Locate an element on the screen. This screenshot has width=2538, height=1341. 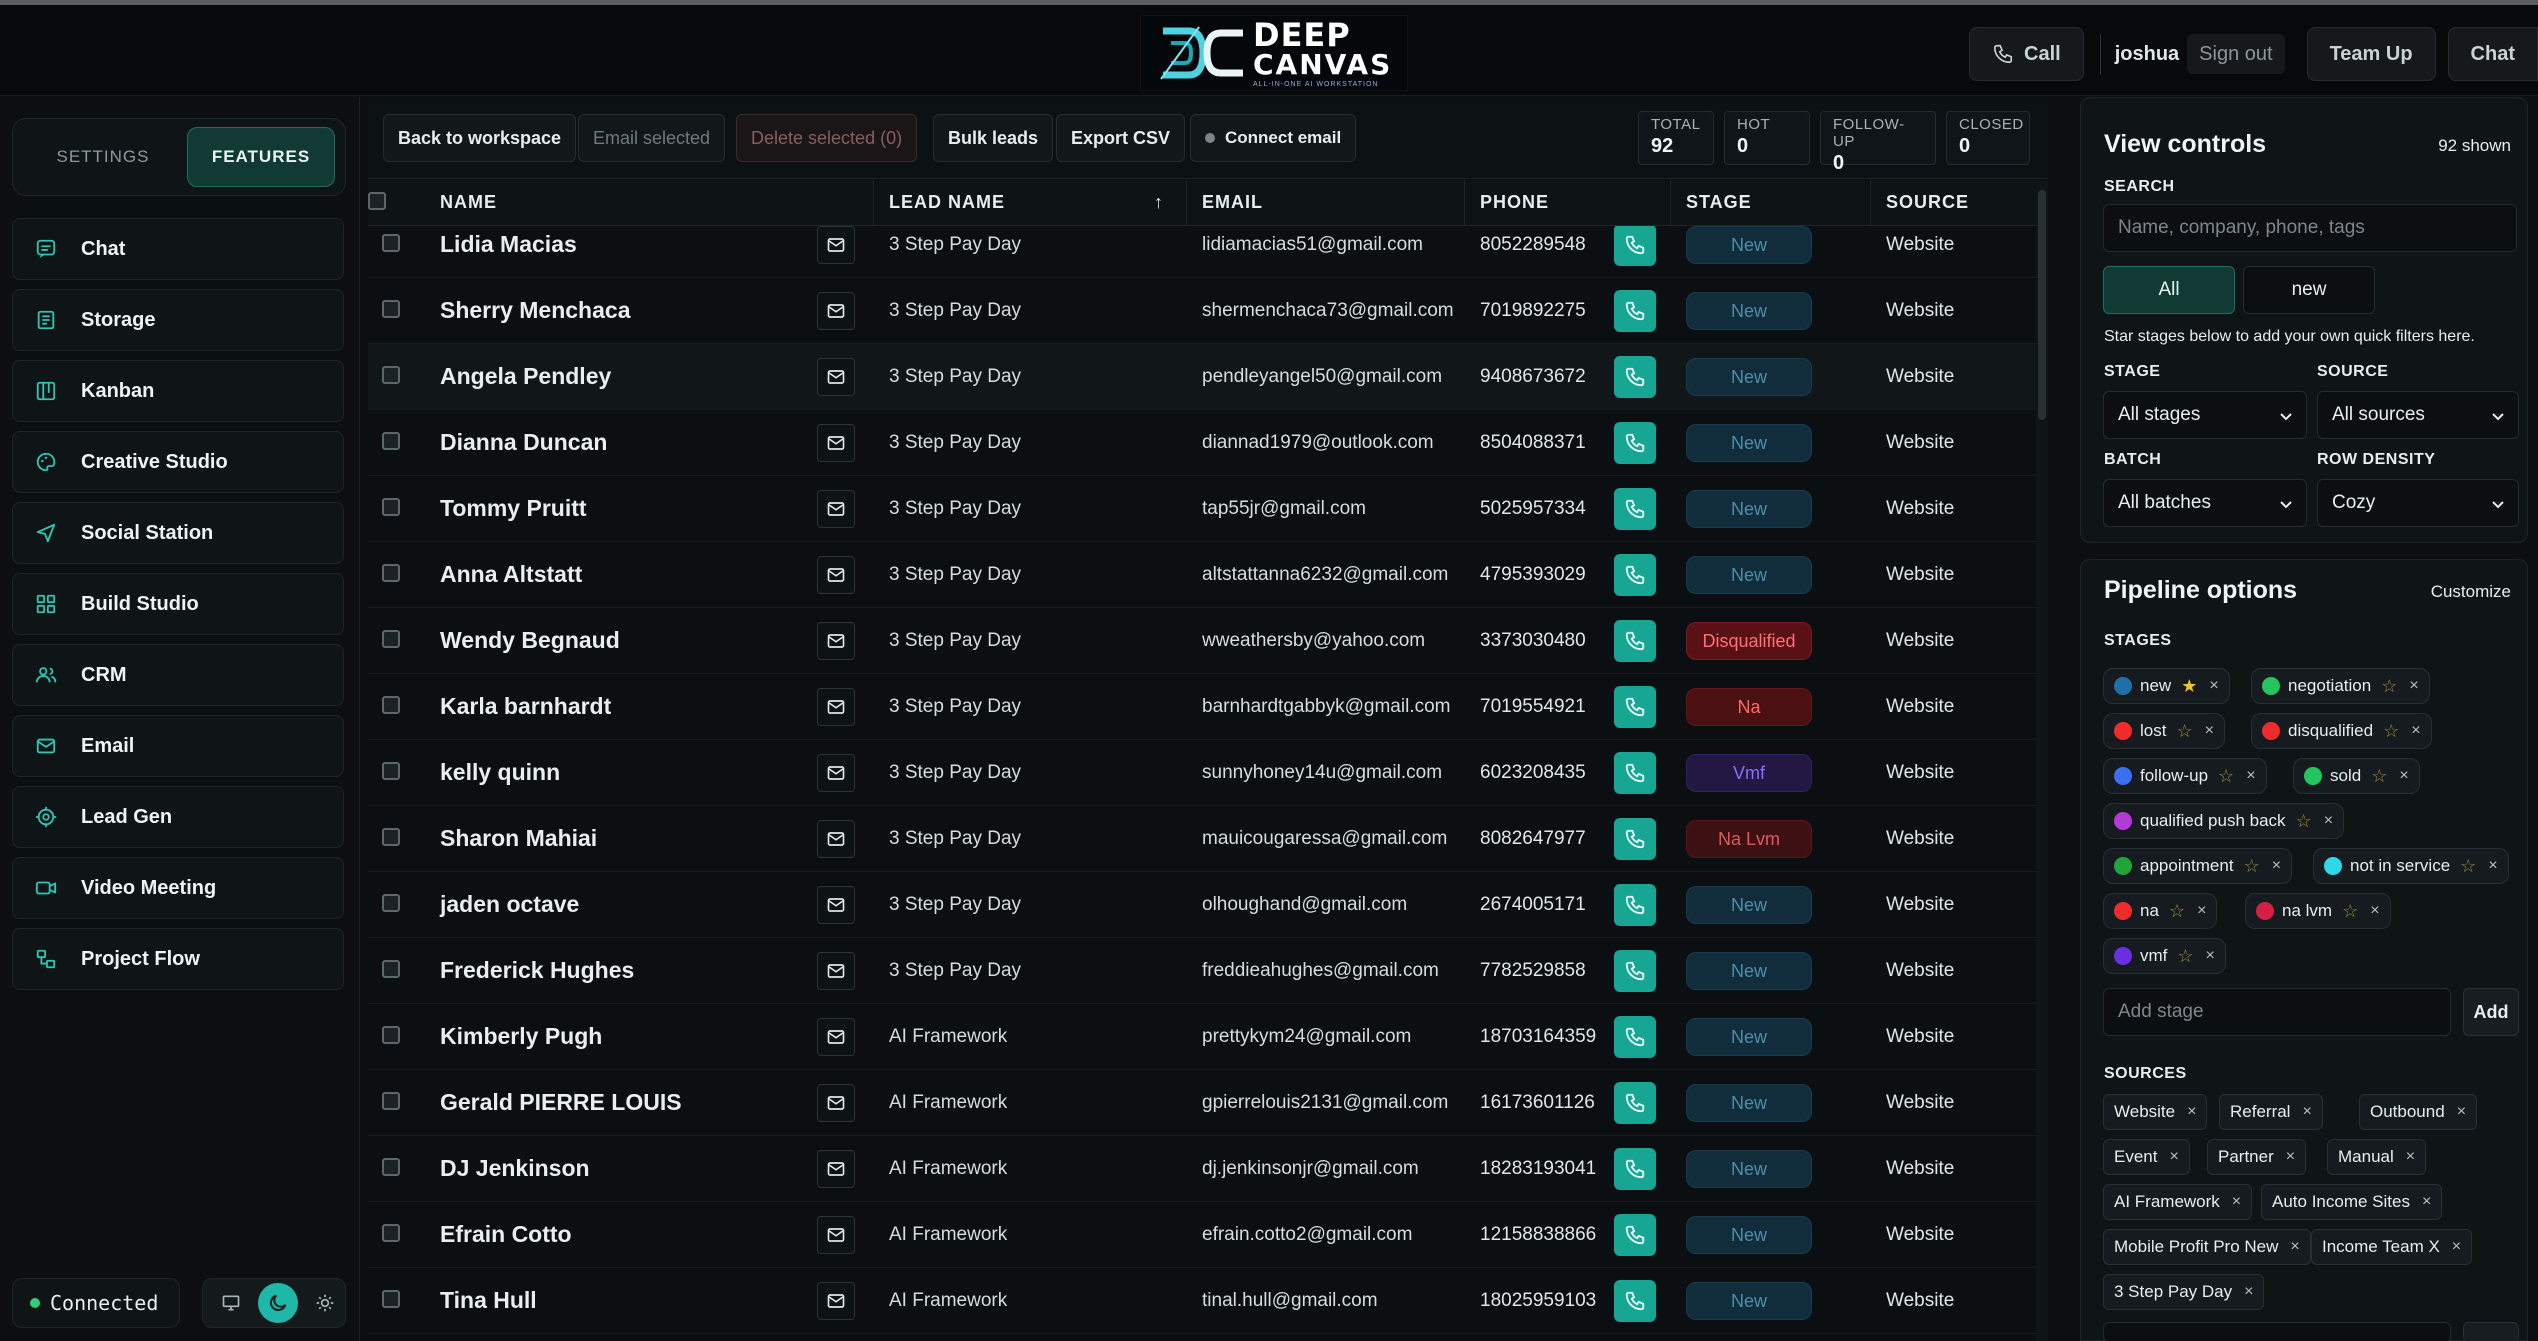
row-density-select: Cozy is located at coordinates (2418, 503).